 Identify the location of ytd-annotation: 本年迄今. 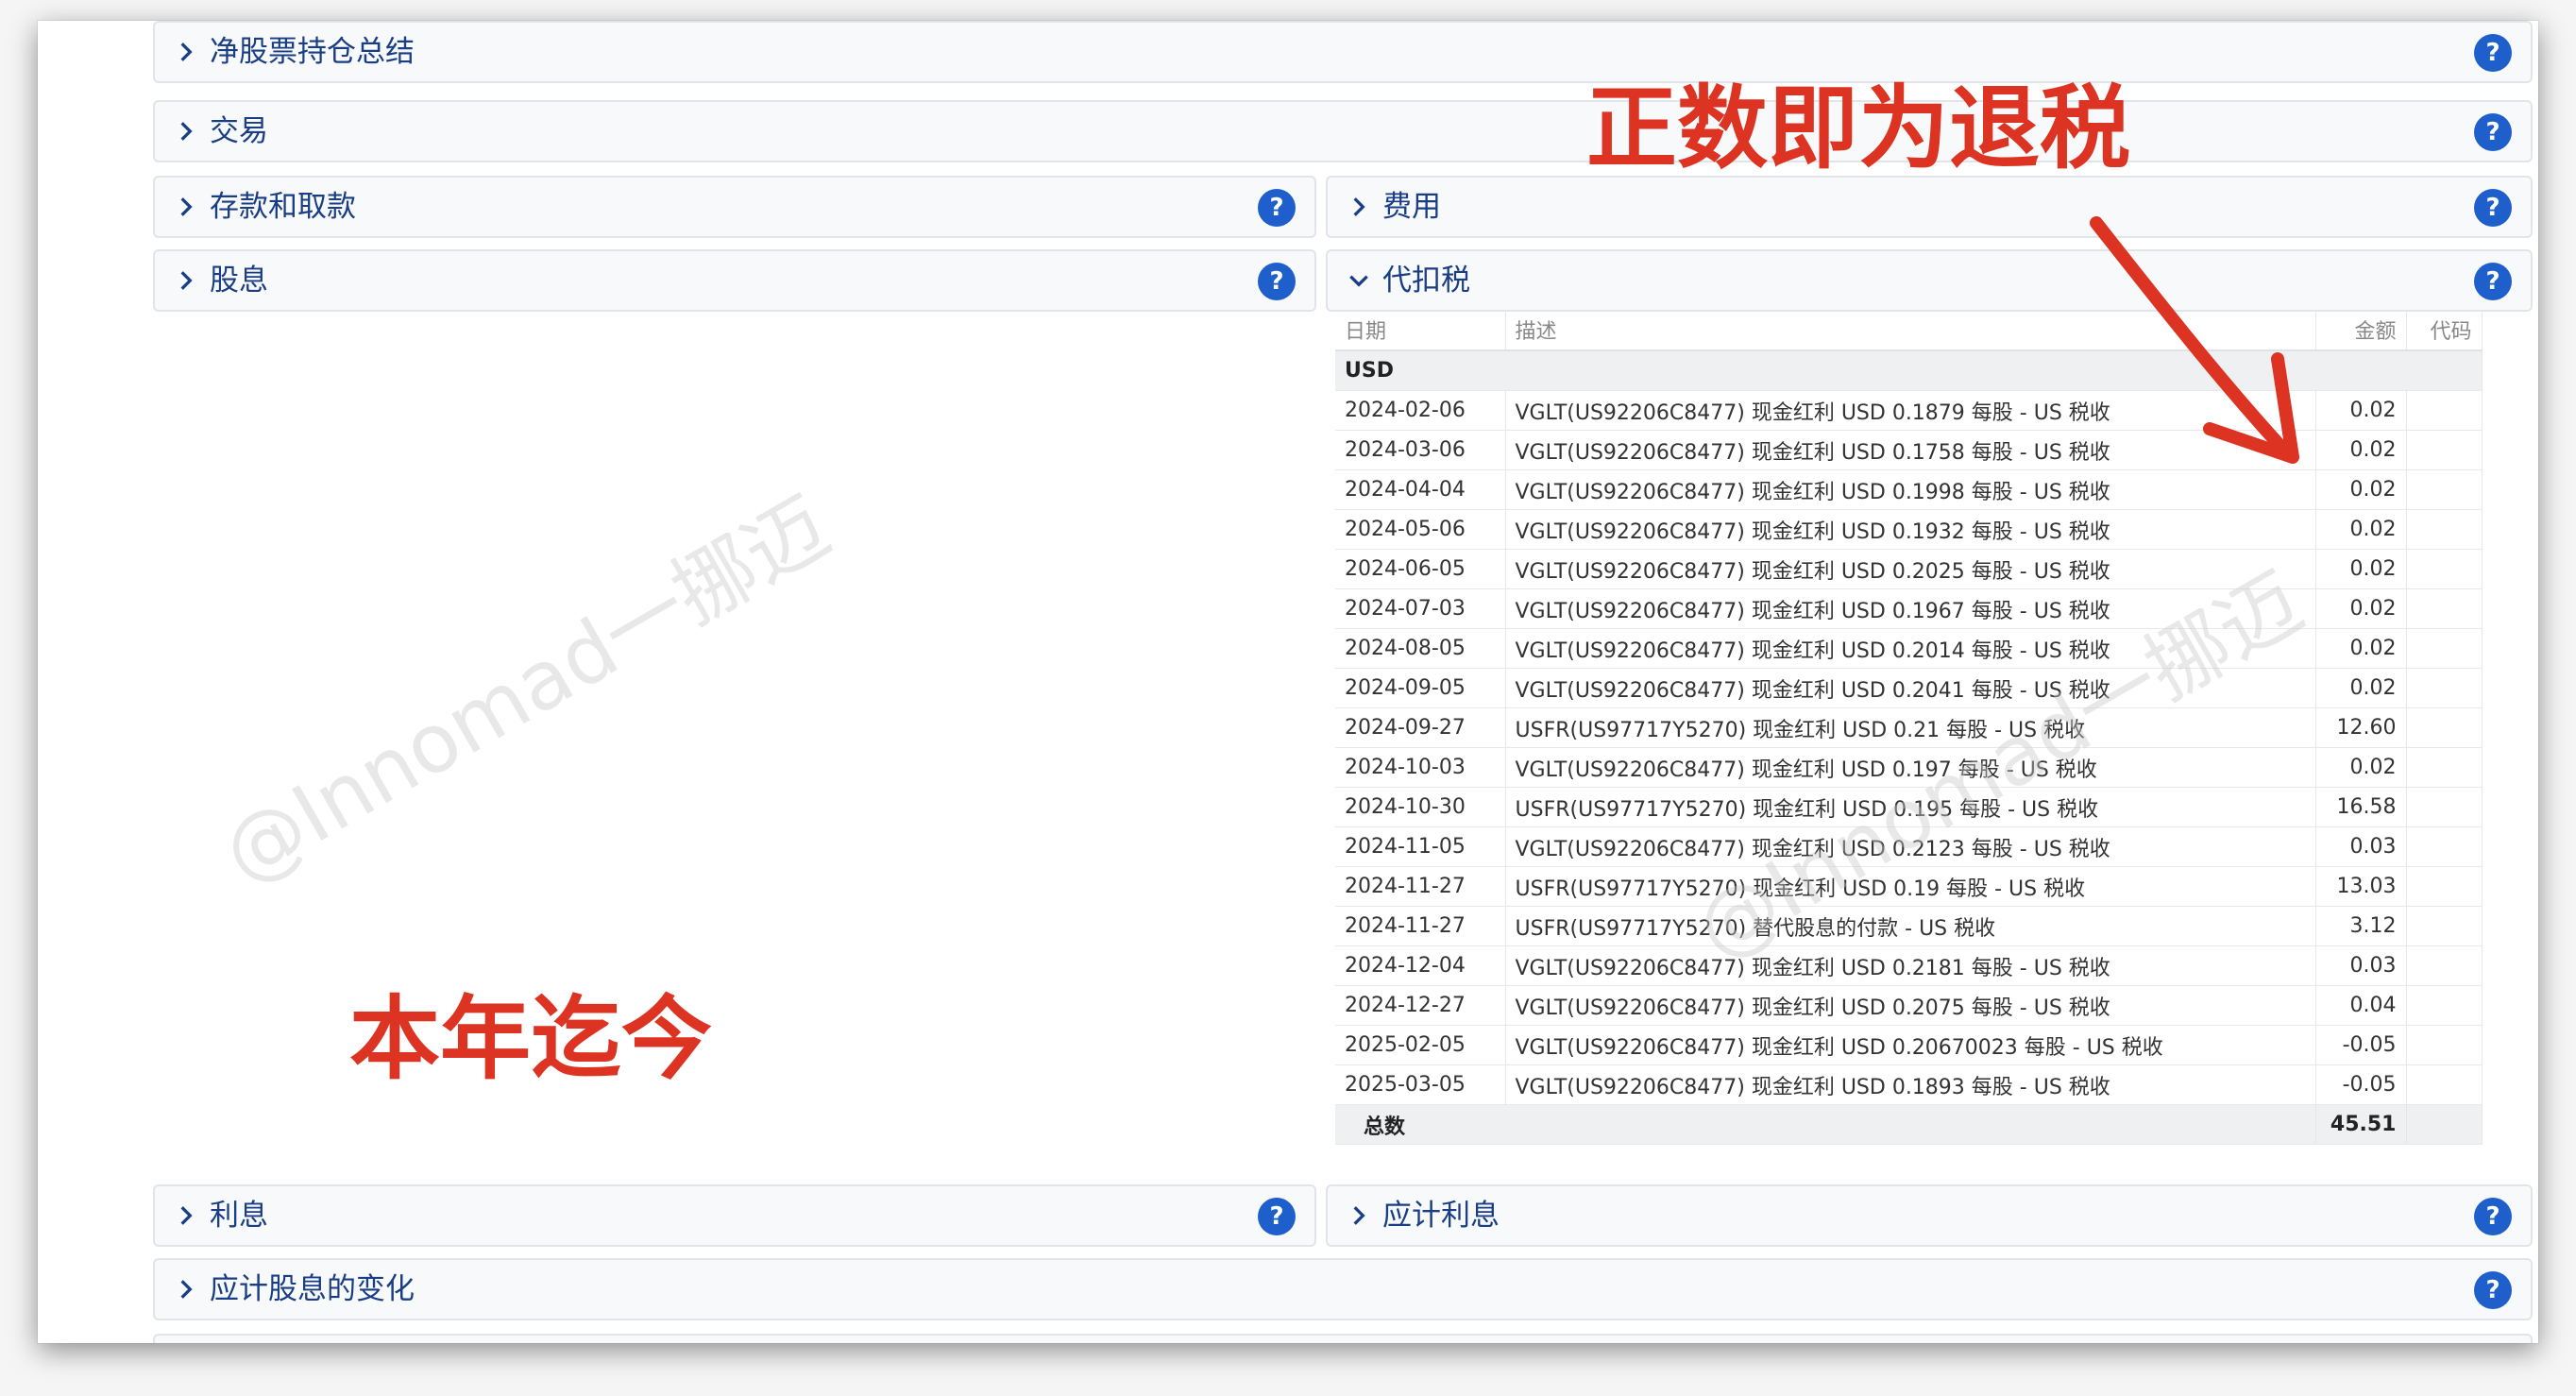
(530, 1039).